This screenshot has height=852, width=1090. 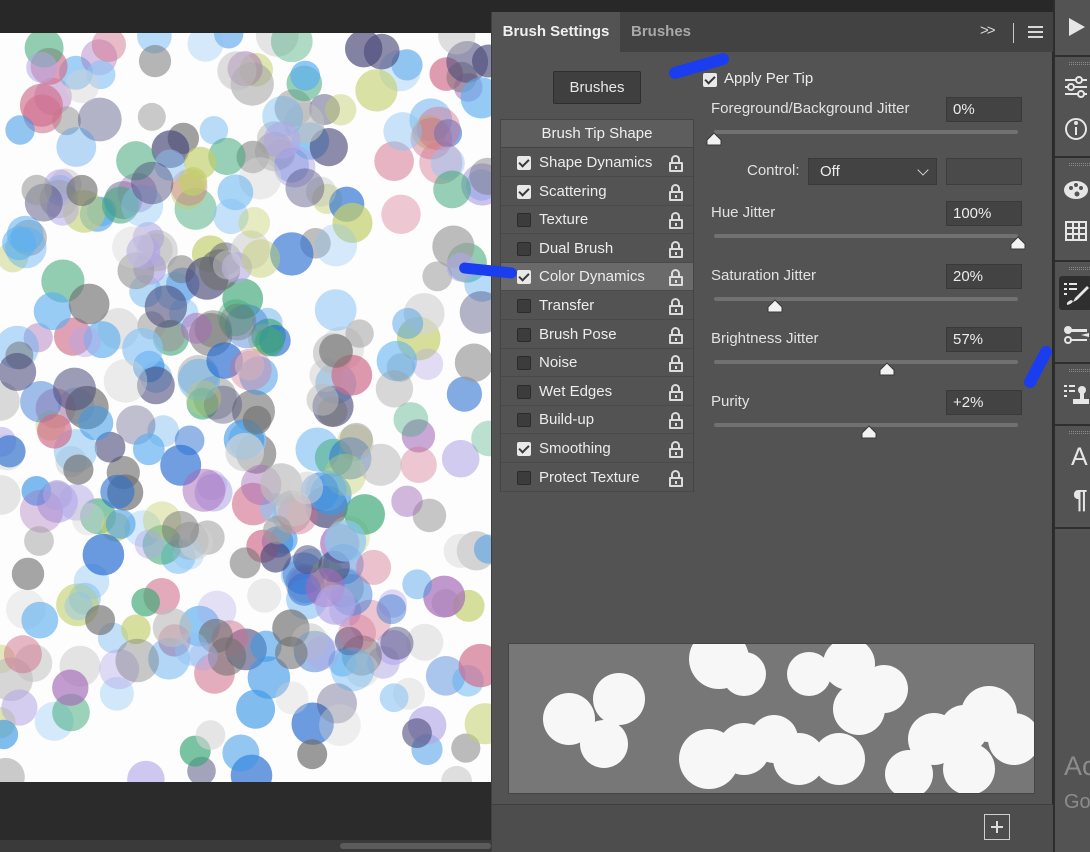 What do you see at coordinates (830, 171) in the screenshot?
I see `control-select-value: Off` at bounding box center [830, 171].